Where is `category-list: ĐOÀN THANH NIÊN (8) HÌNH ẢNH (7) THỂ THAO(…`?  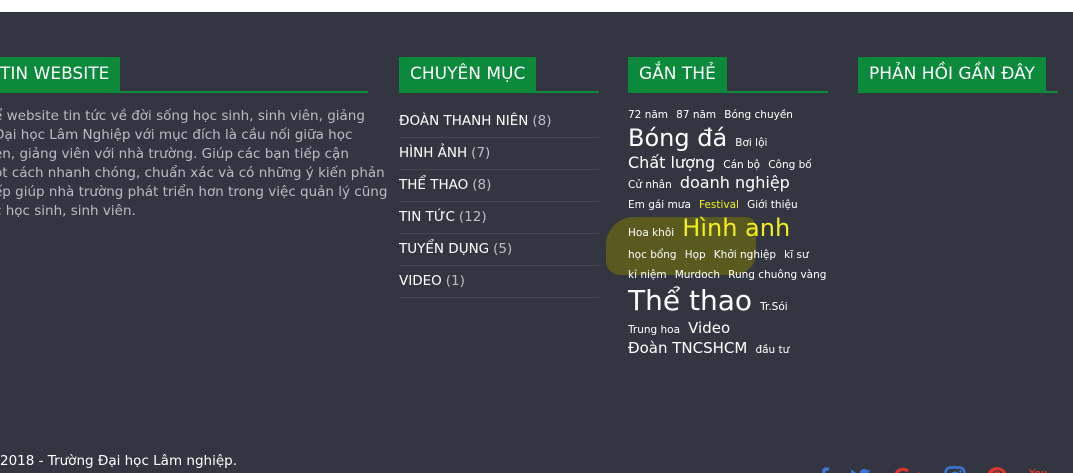 category-list: ĐOÀN THANH NIÊN (8) HÌNH ẢNH (7) THỂ THAO(… is located at coordinates (499, 202).